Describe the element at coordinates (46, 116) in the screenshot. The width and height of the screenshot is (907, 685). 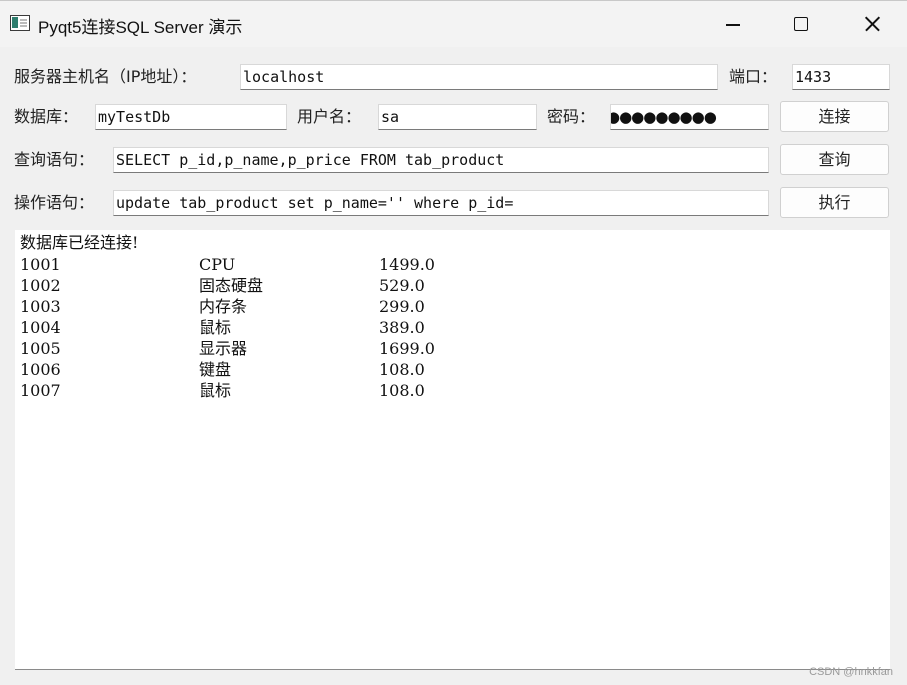
I see `database-label: 数据库：` at that location.